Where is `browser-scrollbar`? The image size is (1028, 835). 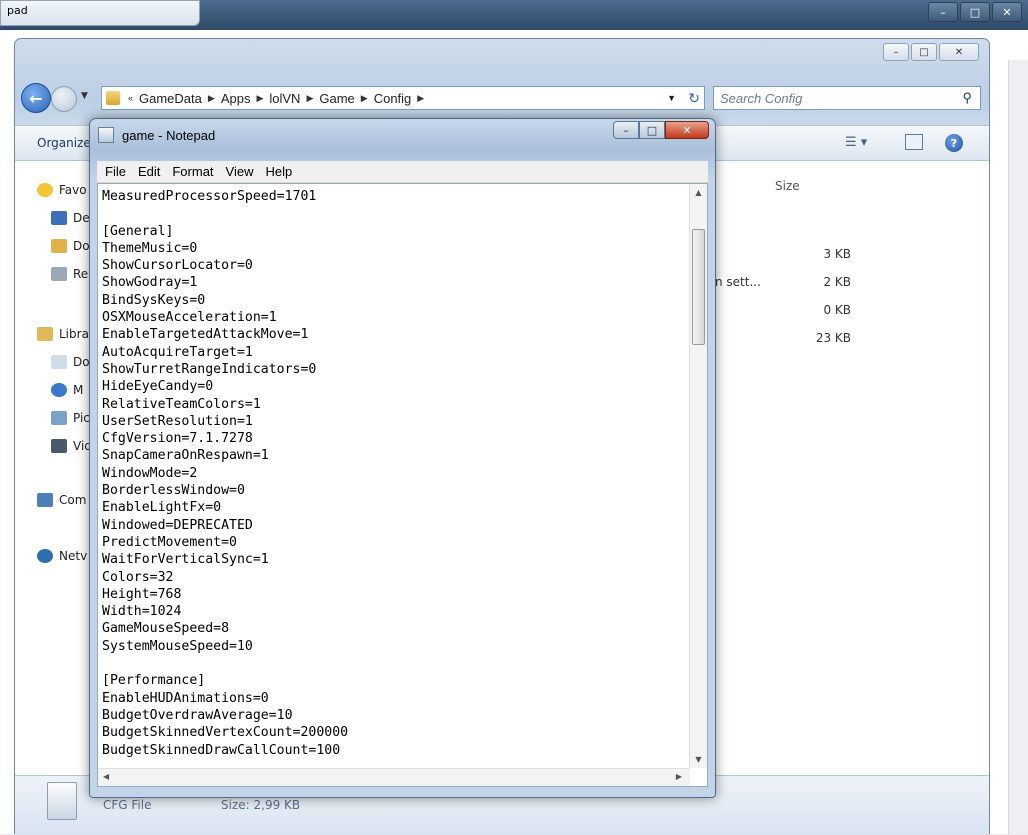 browser-scrollbar is located at coordinates (1018, 447).